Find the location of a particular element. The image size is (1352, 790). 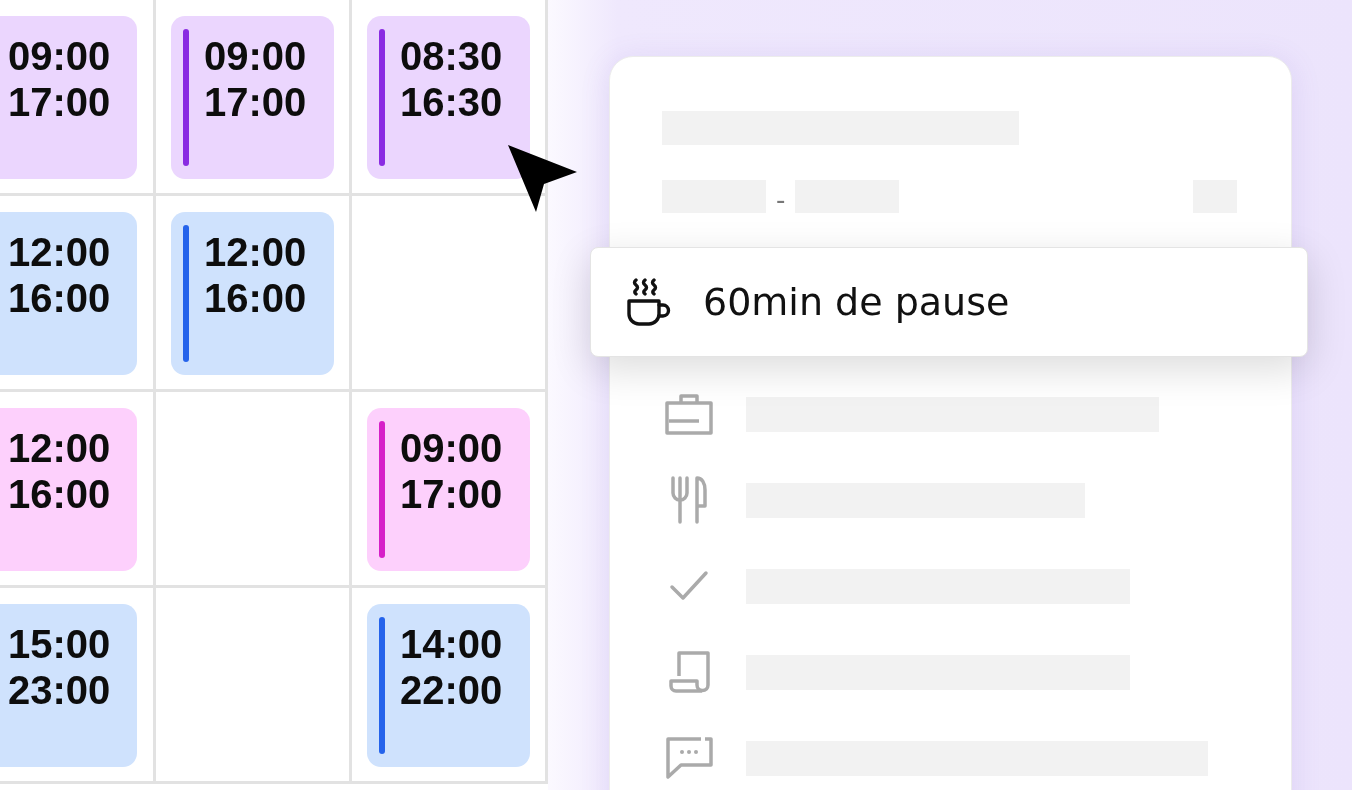

break-label: 60min de pause is located at coordinates (856, 302).